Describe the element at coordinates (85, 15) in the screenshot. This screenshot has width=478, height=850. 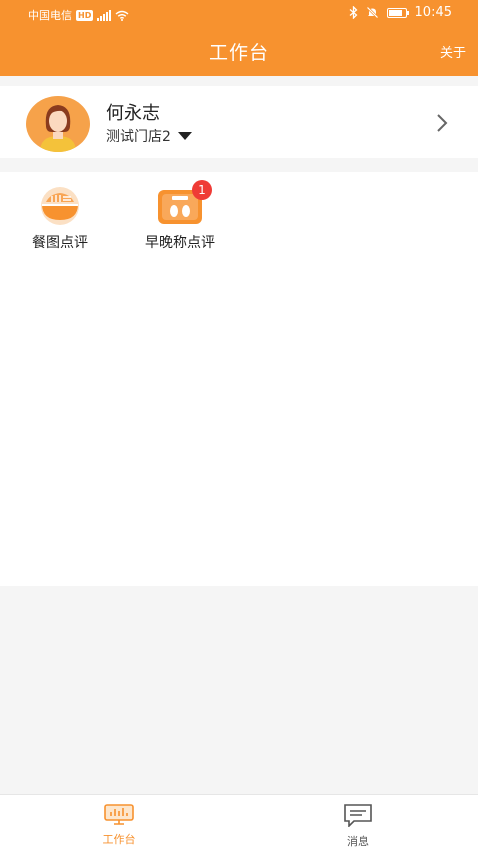
I see `hd-badge: HD` at that location.